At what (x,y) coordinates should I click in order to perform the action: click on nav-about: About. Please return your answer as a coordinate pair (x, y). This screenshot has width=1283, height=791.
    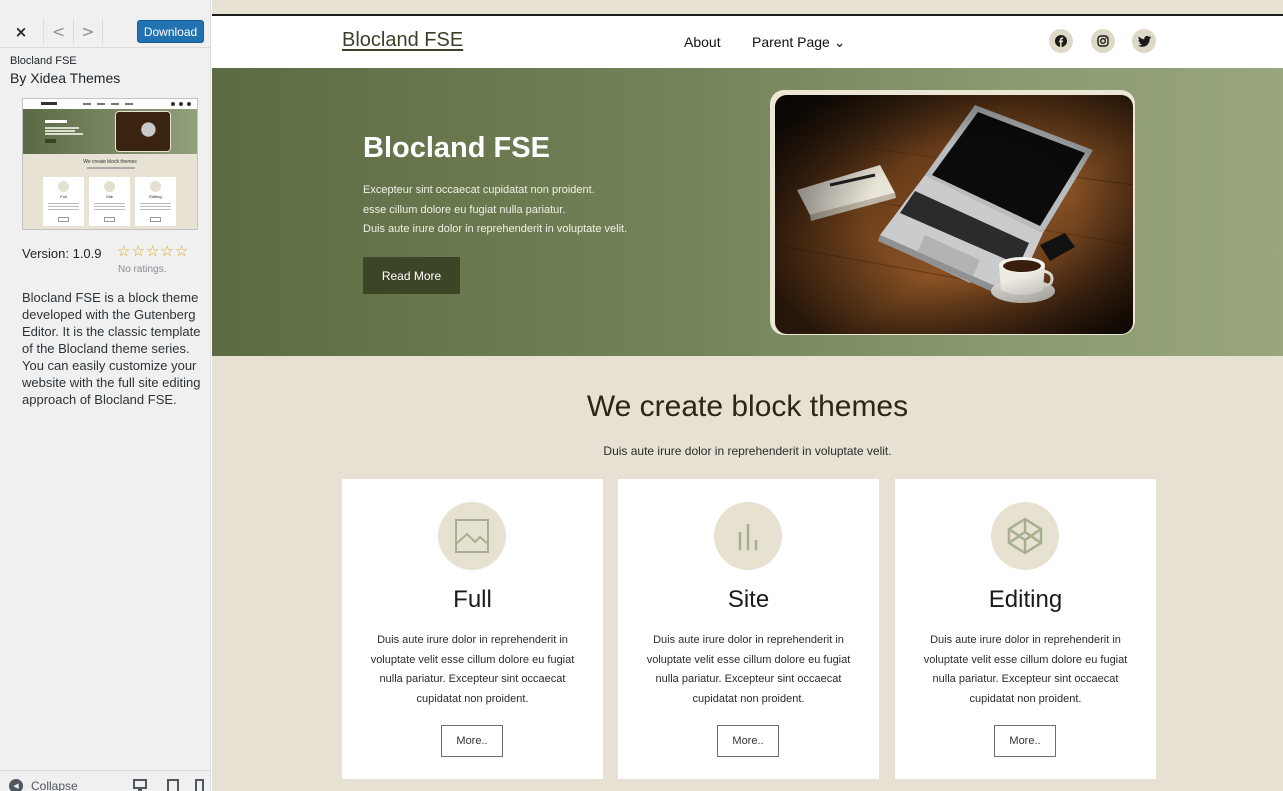
    Looking at the image, I should click on (702, 42).